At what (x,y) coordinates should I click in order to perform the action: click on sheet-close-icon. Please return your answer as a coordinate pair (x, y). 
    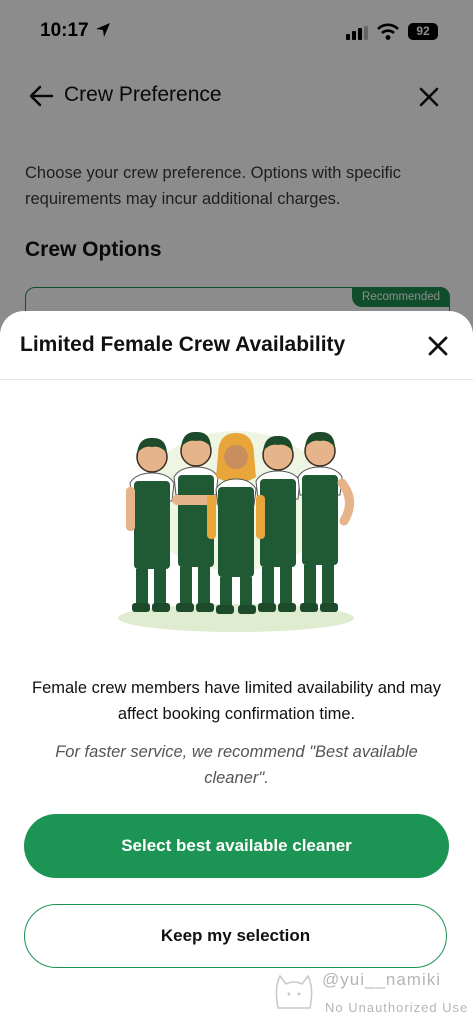
    Looking at the image, I should click on (438, 348).